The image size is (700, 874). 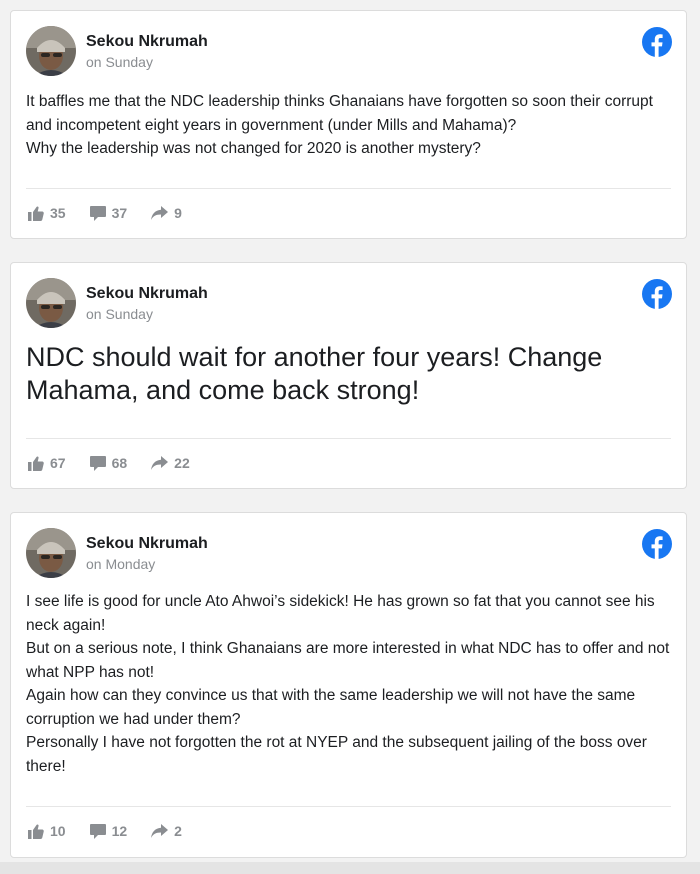 What do you see at coordinates (58, 463) in the screenshot?
I see `like-count-value: 67` at bounding box center [58, 463].